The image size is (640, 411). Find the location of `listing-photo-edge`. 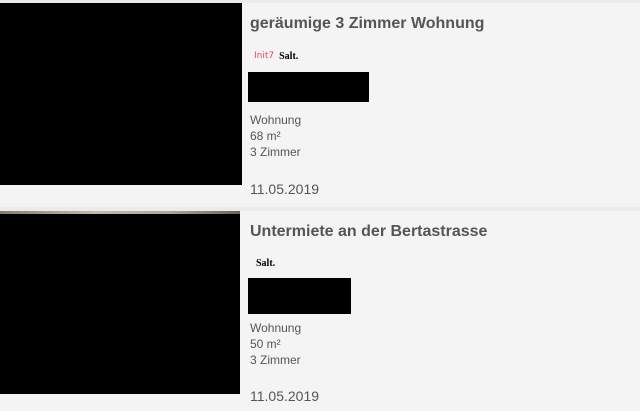

listing-photo-edge is located at coordinates (120, 212).